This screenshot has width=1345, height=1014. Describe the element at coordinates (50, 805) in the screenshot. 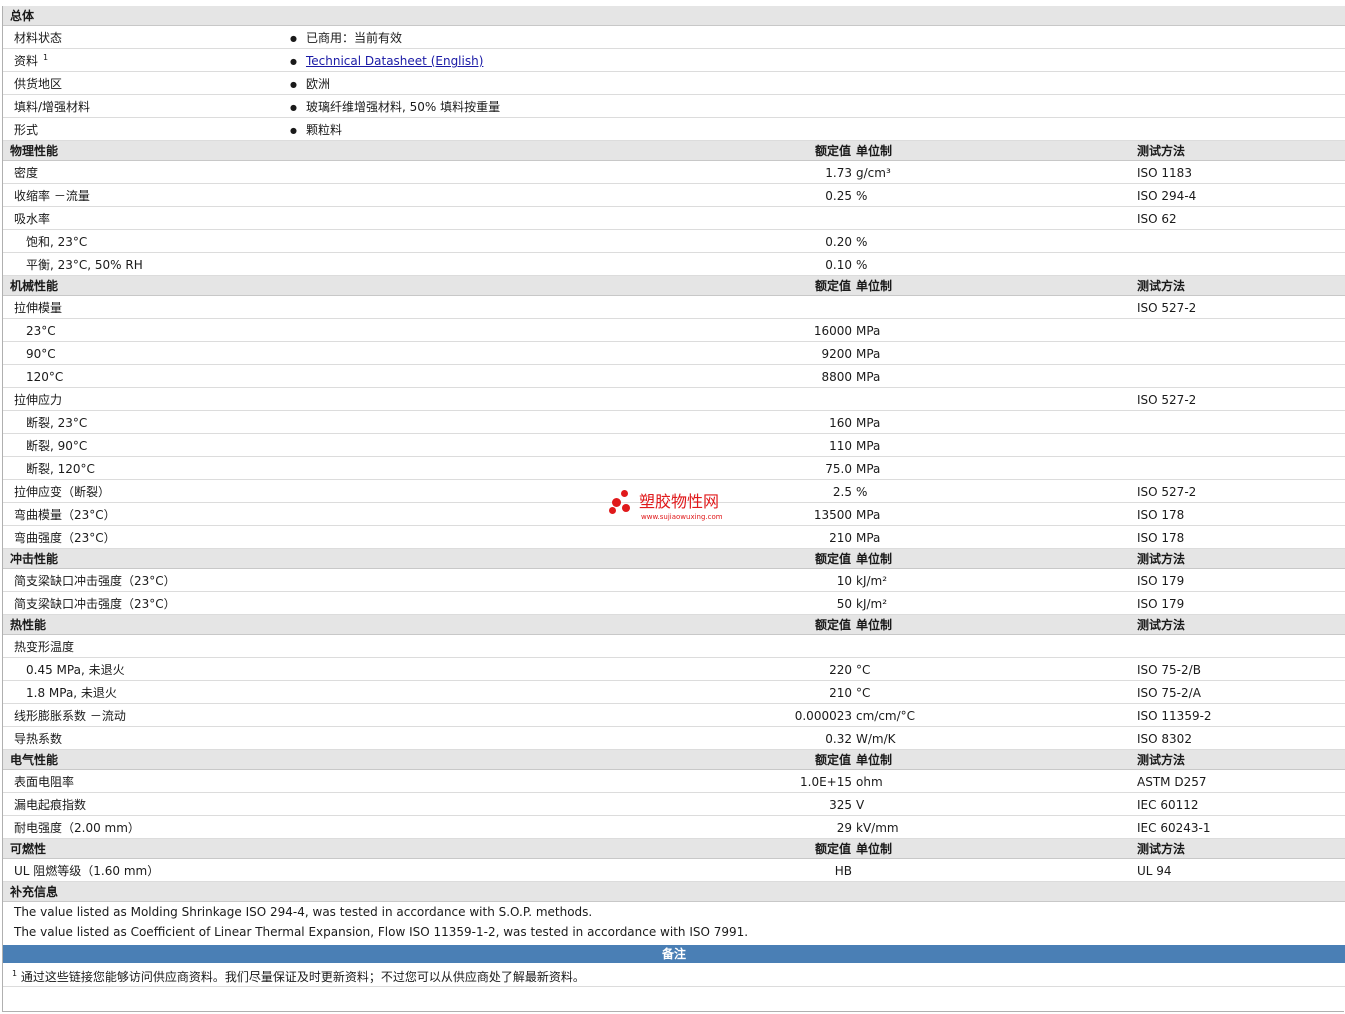

I see `property-label: 漏电起痕指数` at that location.